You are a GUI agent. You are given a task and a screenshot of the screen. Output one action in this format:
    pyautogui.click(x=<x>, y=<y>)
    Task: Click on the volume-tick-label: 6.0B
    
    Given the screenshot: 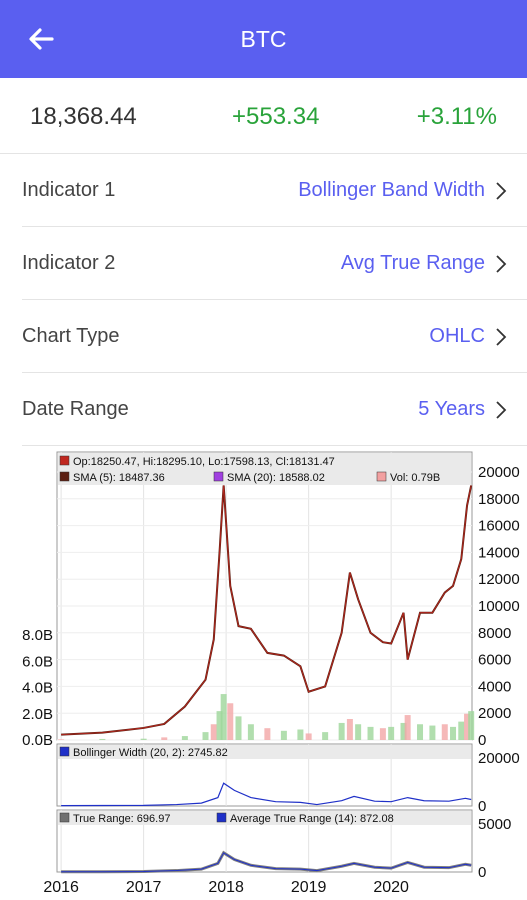 What is the action you would take?
    pyautogui.click(x=37, y=661)
    